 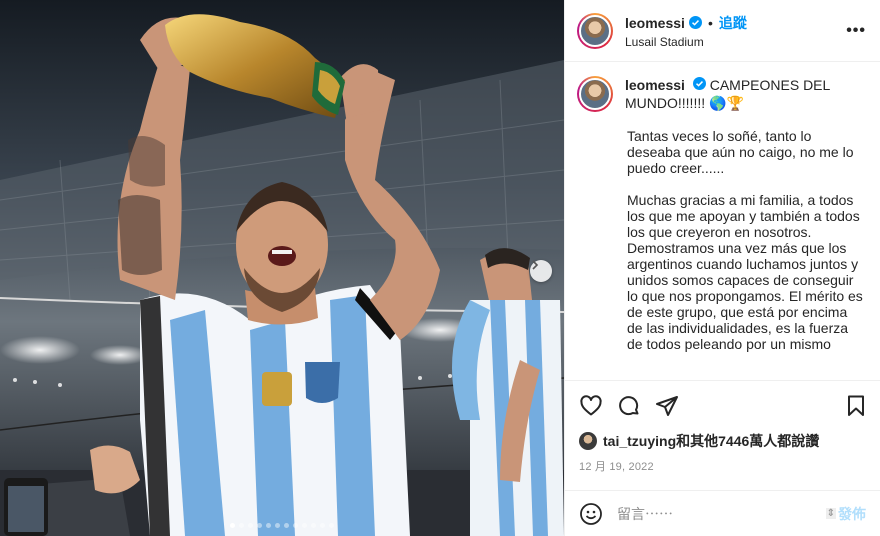 What do you see at coordinates (629, 406) in the screenshot?
I see `comment-icon` at bounding box center [629, 406].